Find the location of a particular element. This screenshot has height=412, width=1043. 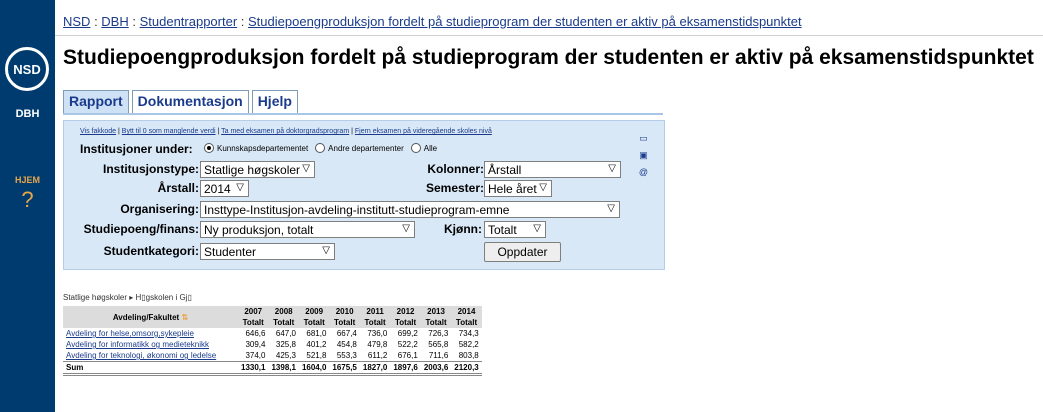

cell: 582,2 is located at coordinates (468, 344).